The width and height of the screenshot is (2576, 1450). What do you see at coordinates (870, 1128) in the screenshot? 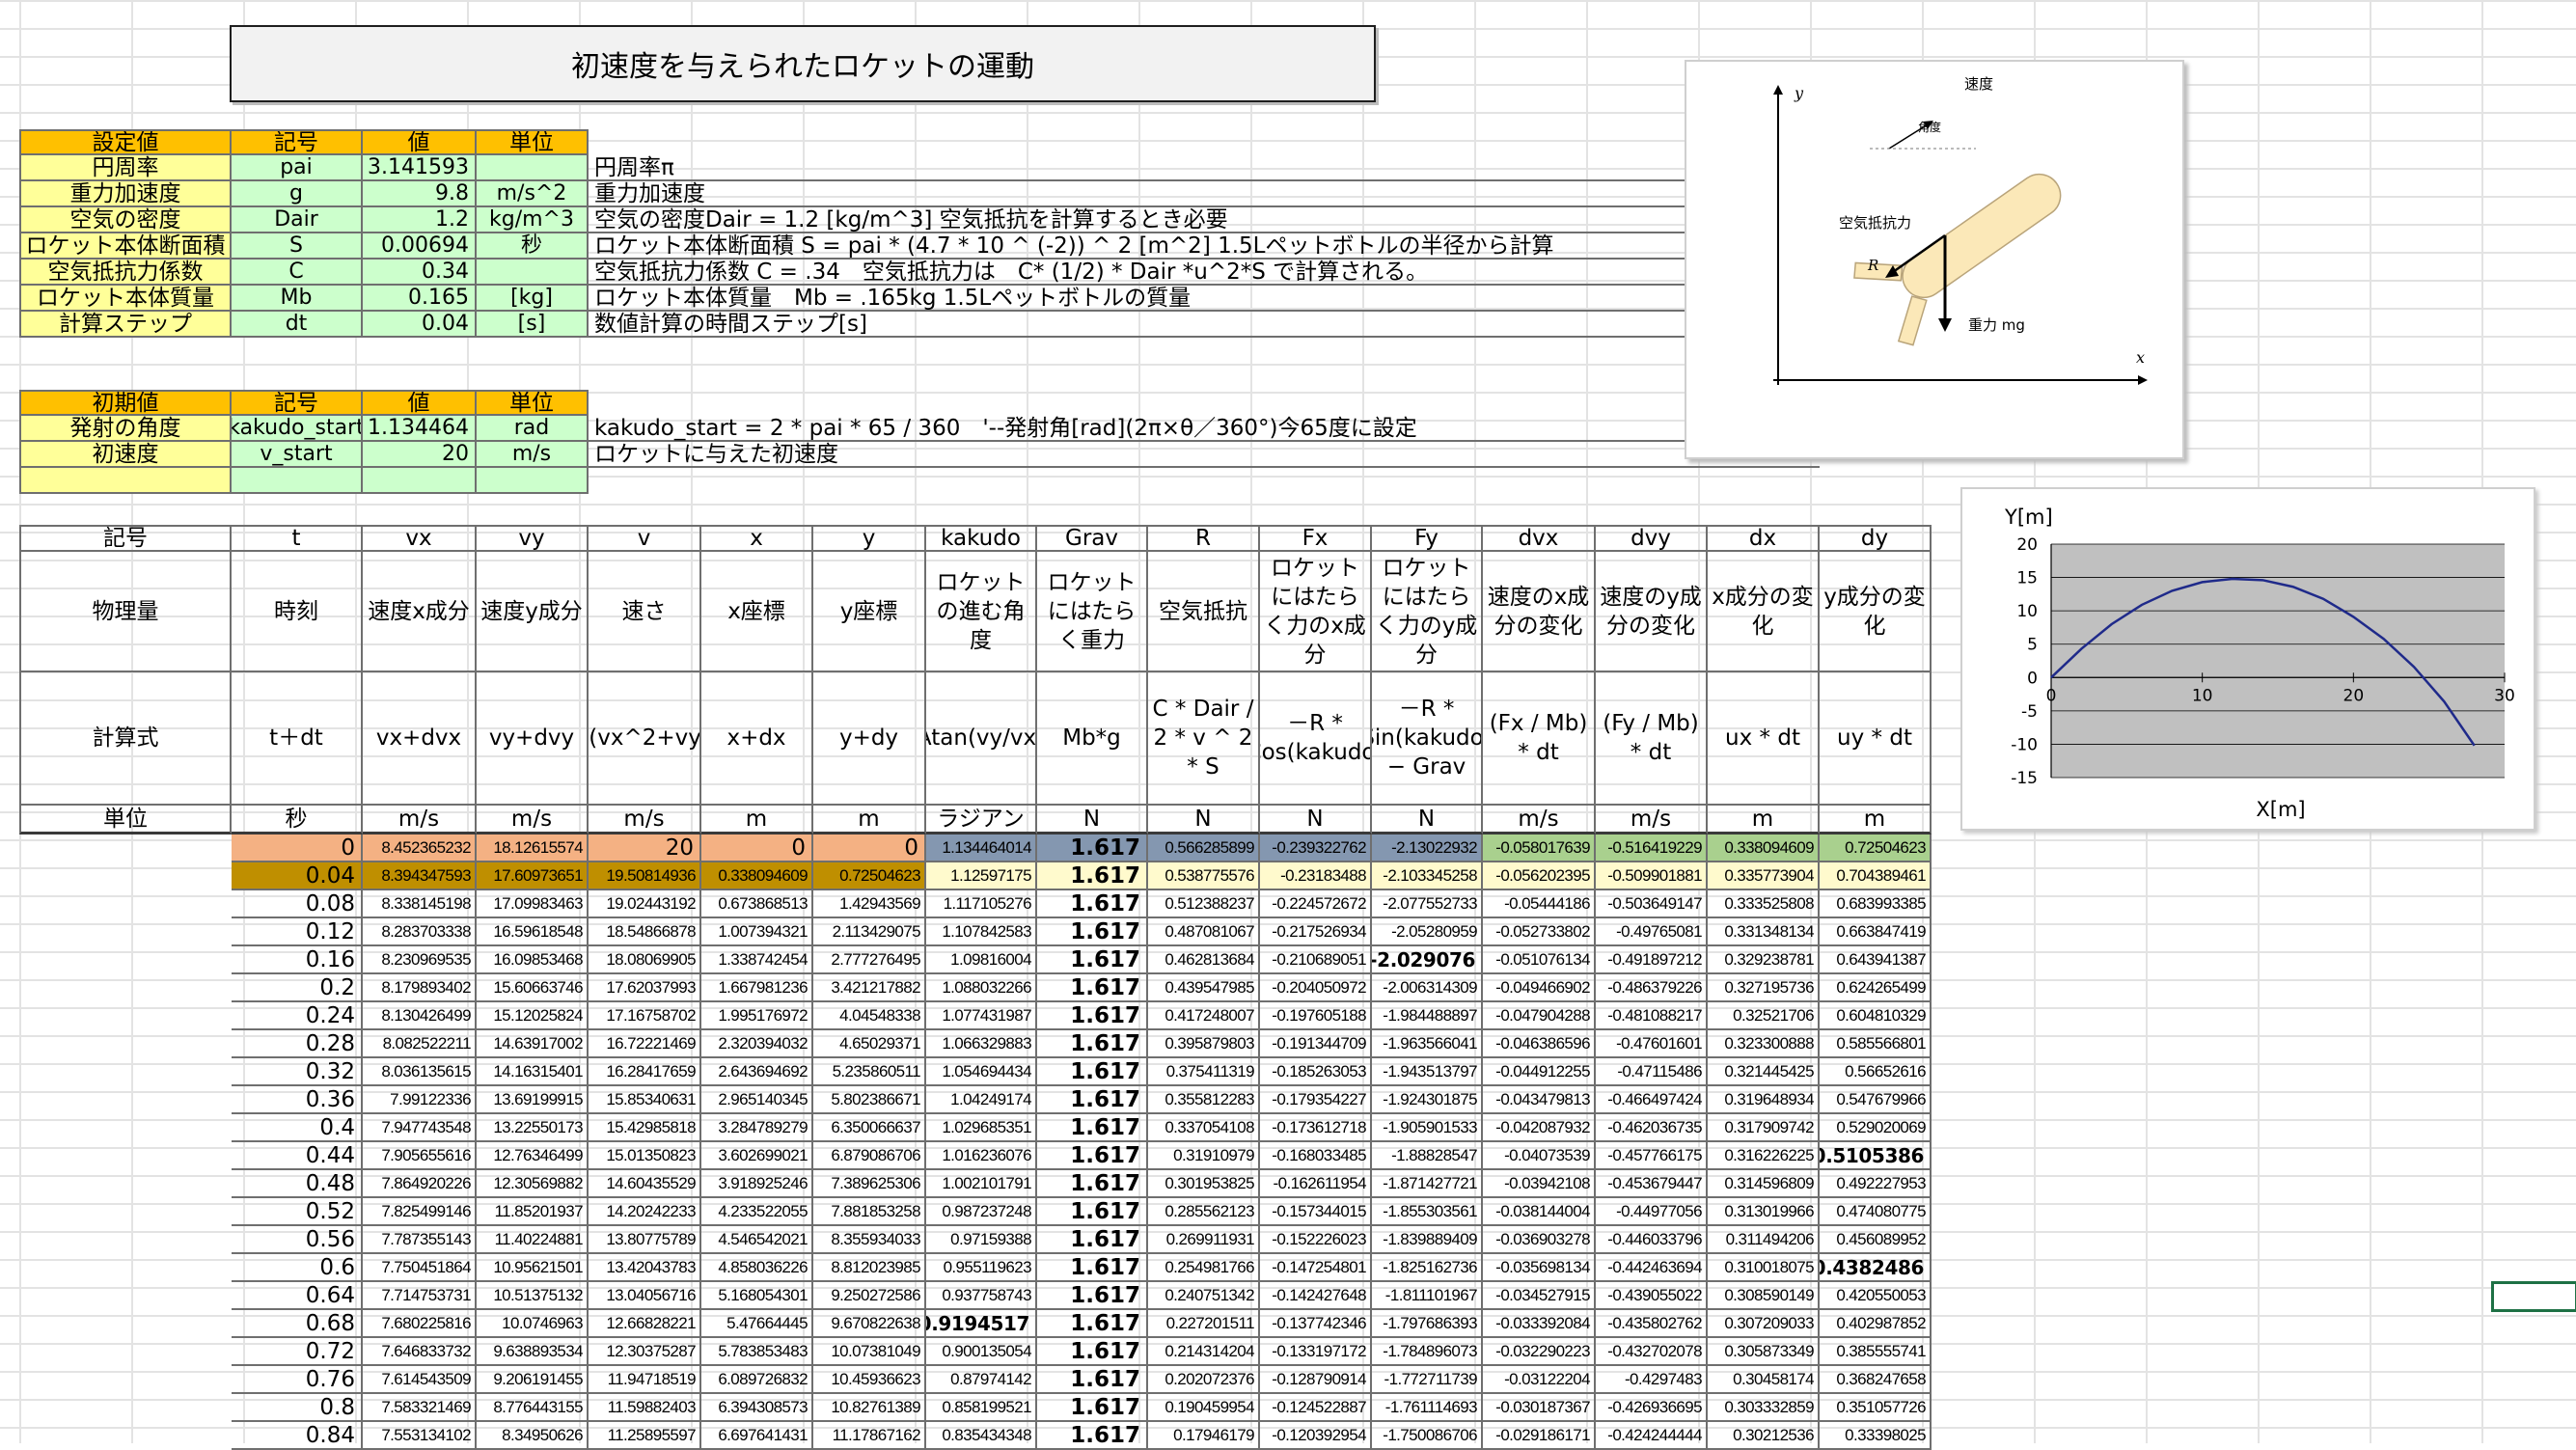
I see `data-cell: 6.350066637` at bounding box center [870, 1128].